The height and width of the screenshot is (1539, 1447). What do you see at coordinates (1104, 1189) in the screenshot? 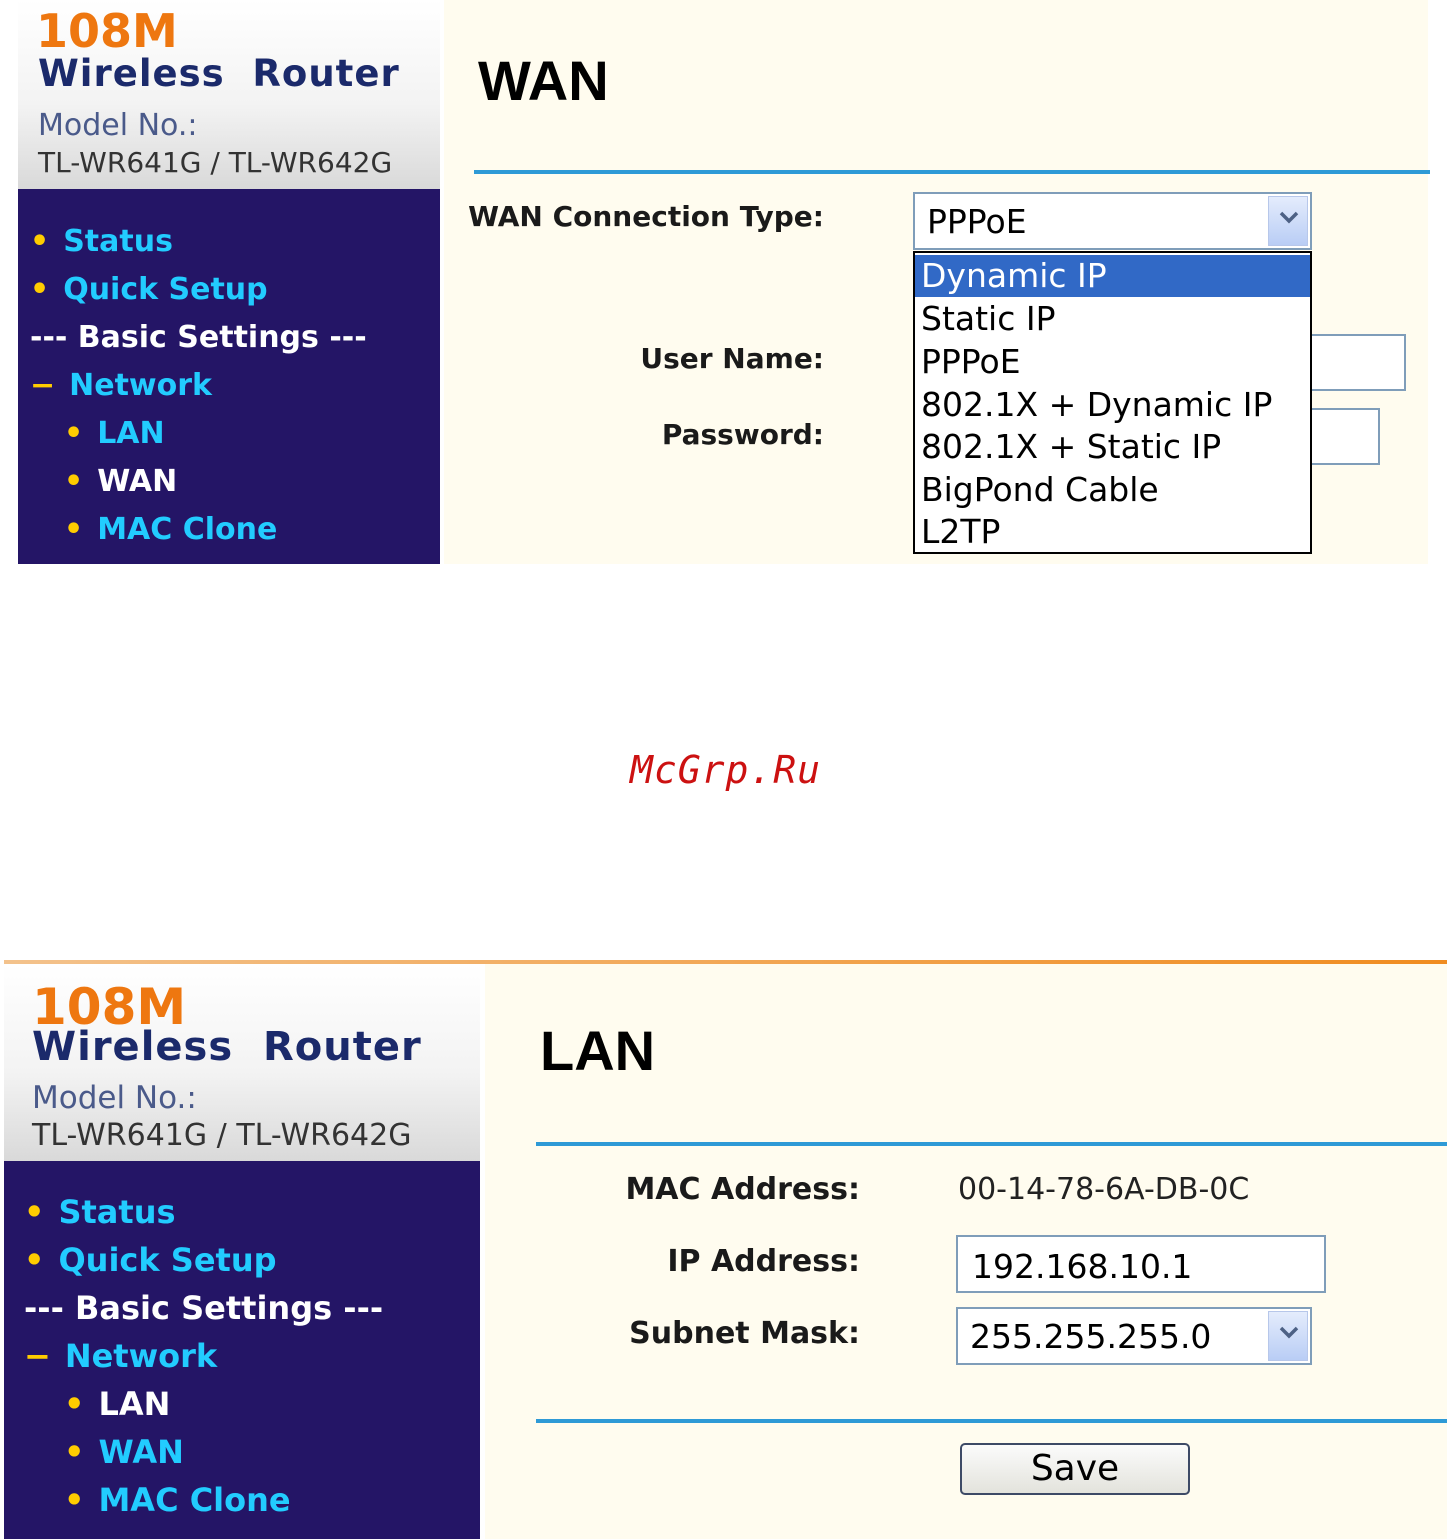
I see `mac-address-value: 00-14-78-6A-DB-0C` at bounding box center [1104, 1189].